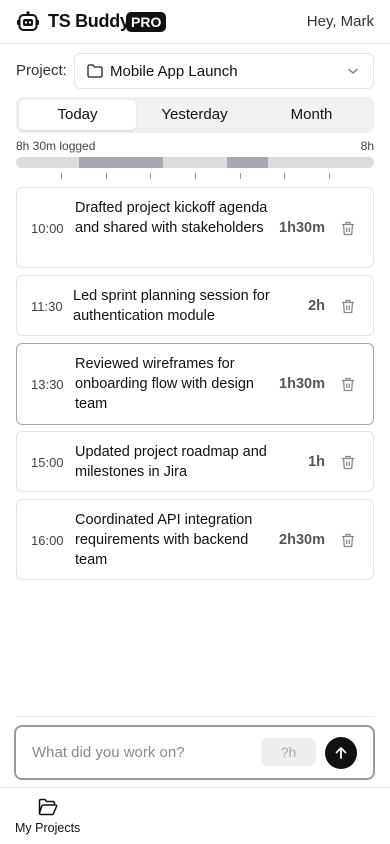  What do you see at coordinates (47, 228) in the screenshot?
I see `entry-time: 10:00` at bounding box center [47, 228].